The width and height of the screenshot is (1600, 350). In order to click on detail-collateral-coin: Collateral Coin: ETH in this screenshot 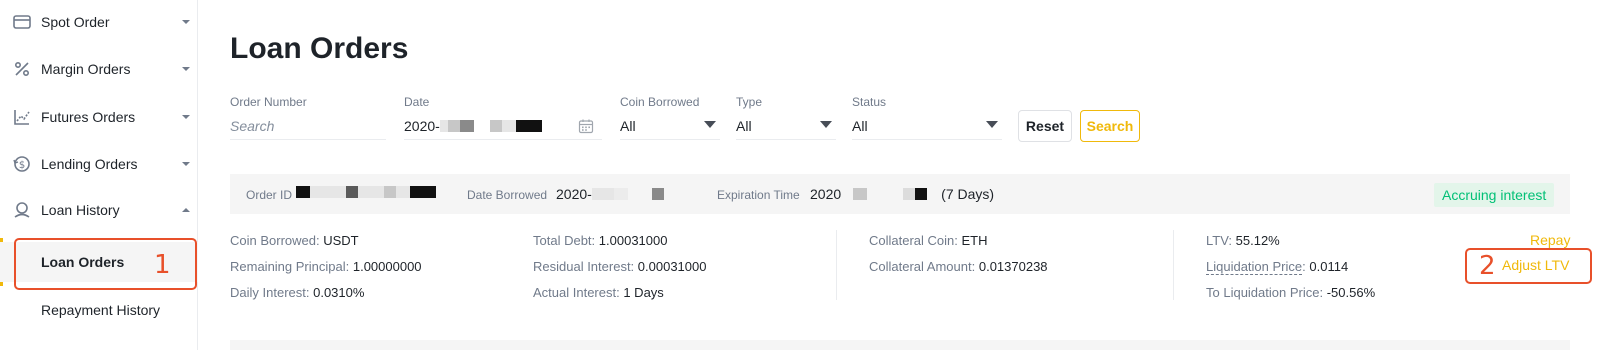, I will do `click(928, 240)`.